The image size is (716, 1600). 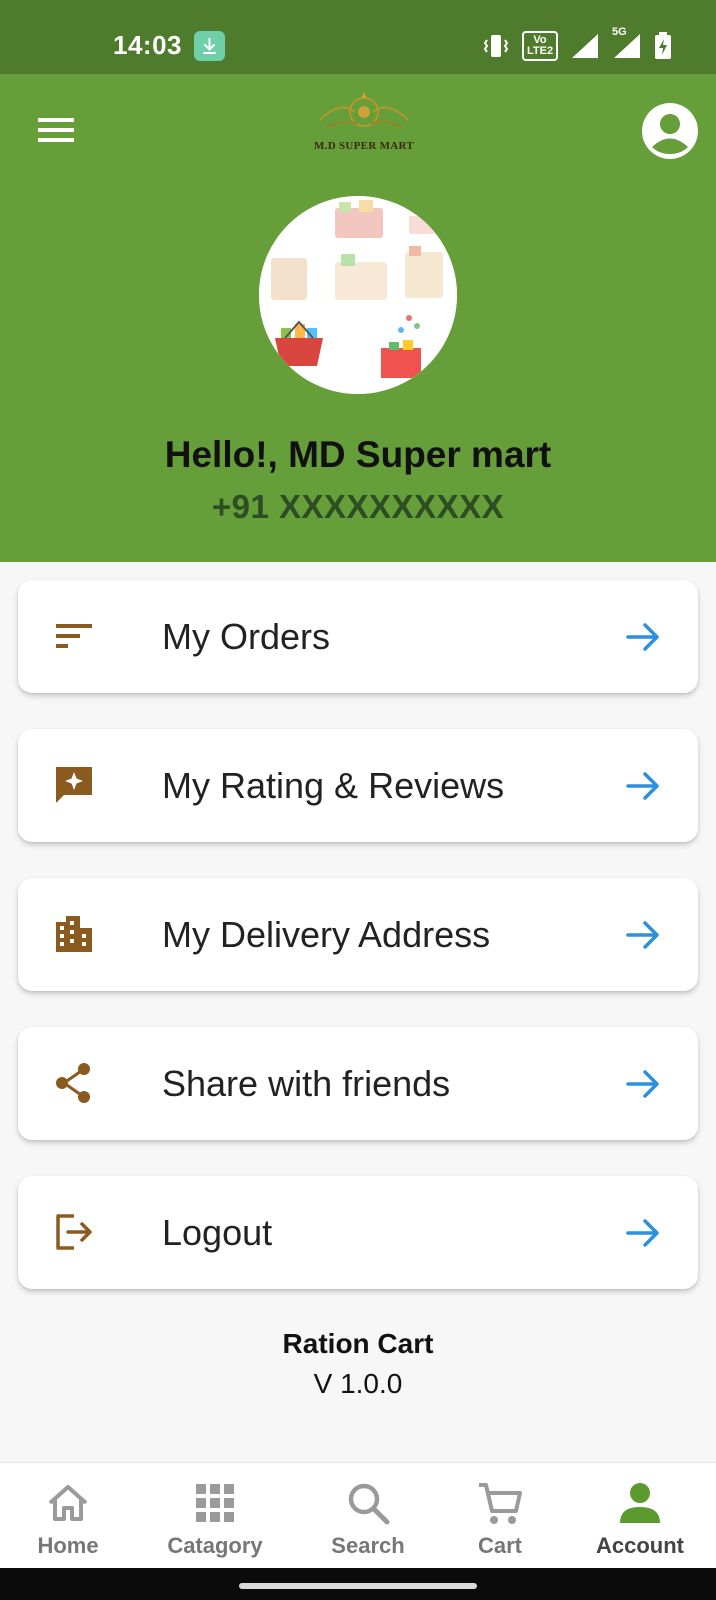 I want to click on volte-text: Vo LTE2, so click(x=540, y=45).